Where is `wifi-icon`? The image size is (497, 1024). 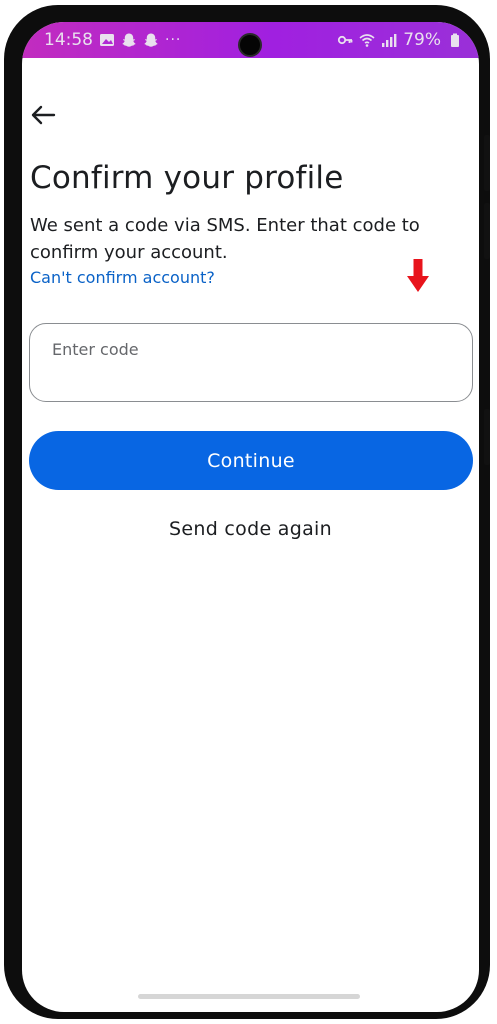 wifi-icon is located at coordinates (367, 40).